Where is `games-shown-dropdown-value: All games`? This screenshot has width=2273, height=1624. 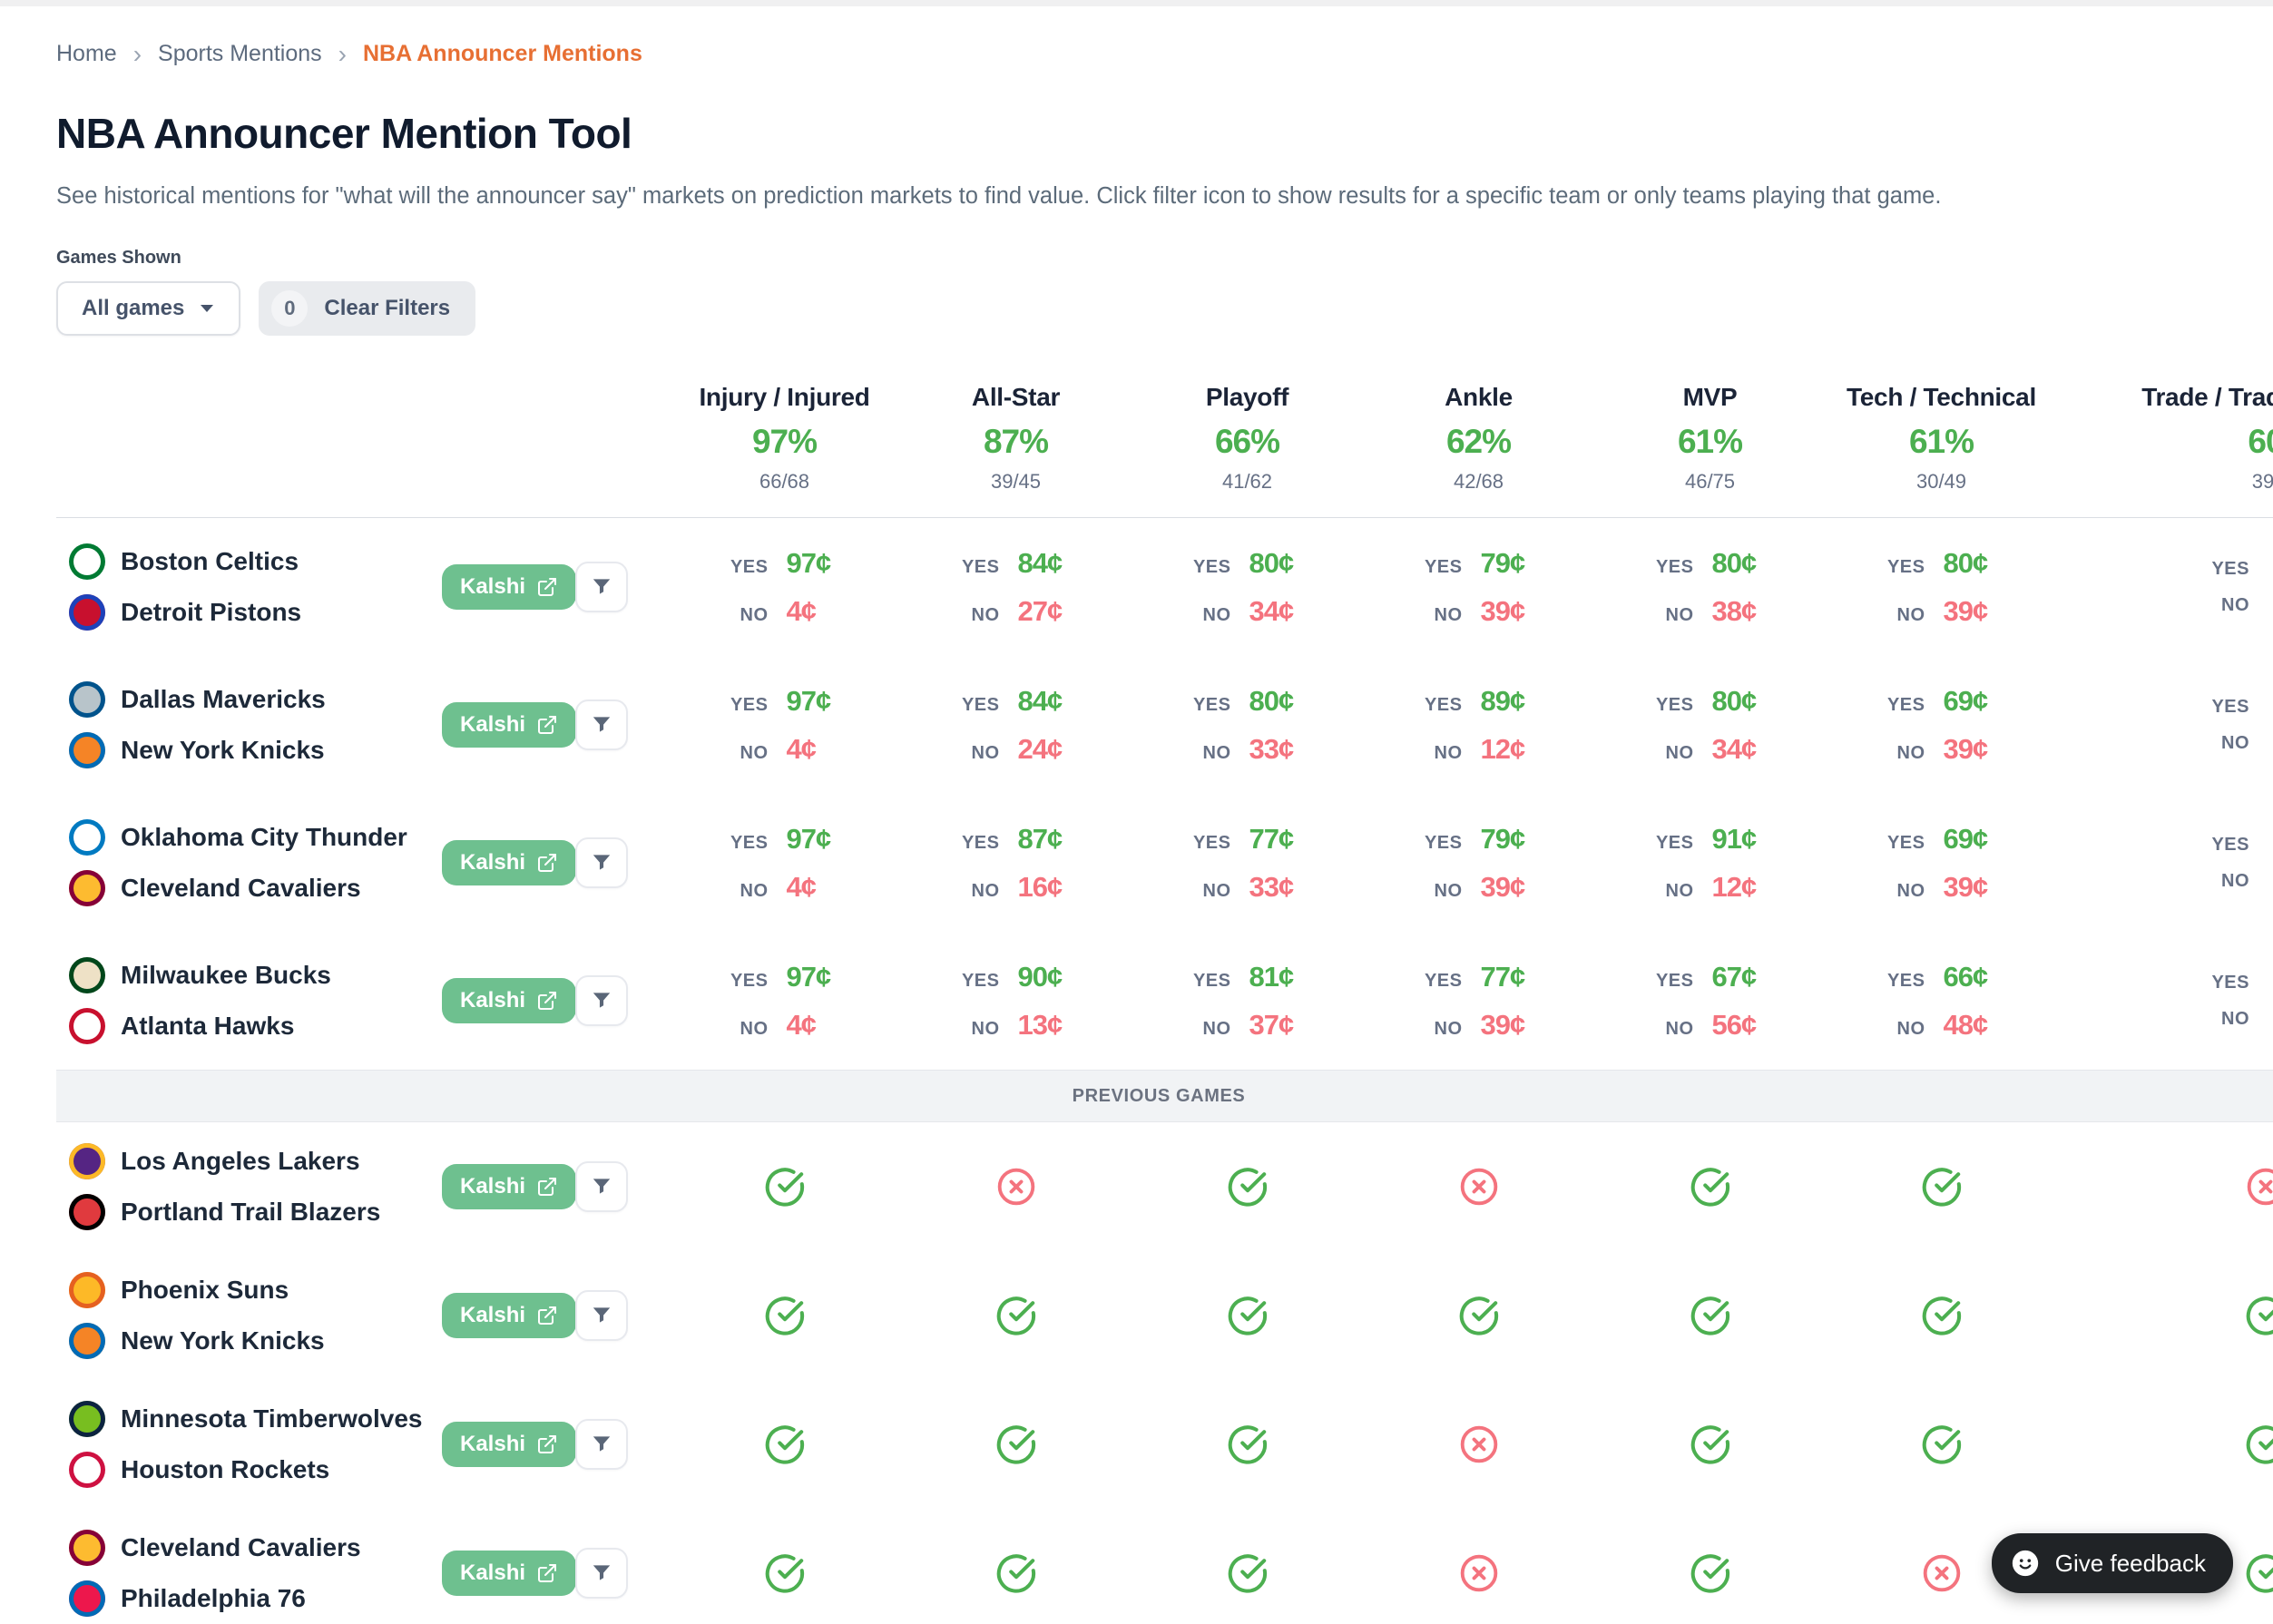
games-shown-dropdown-value: All games is located at coordinates (133, 308).